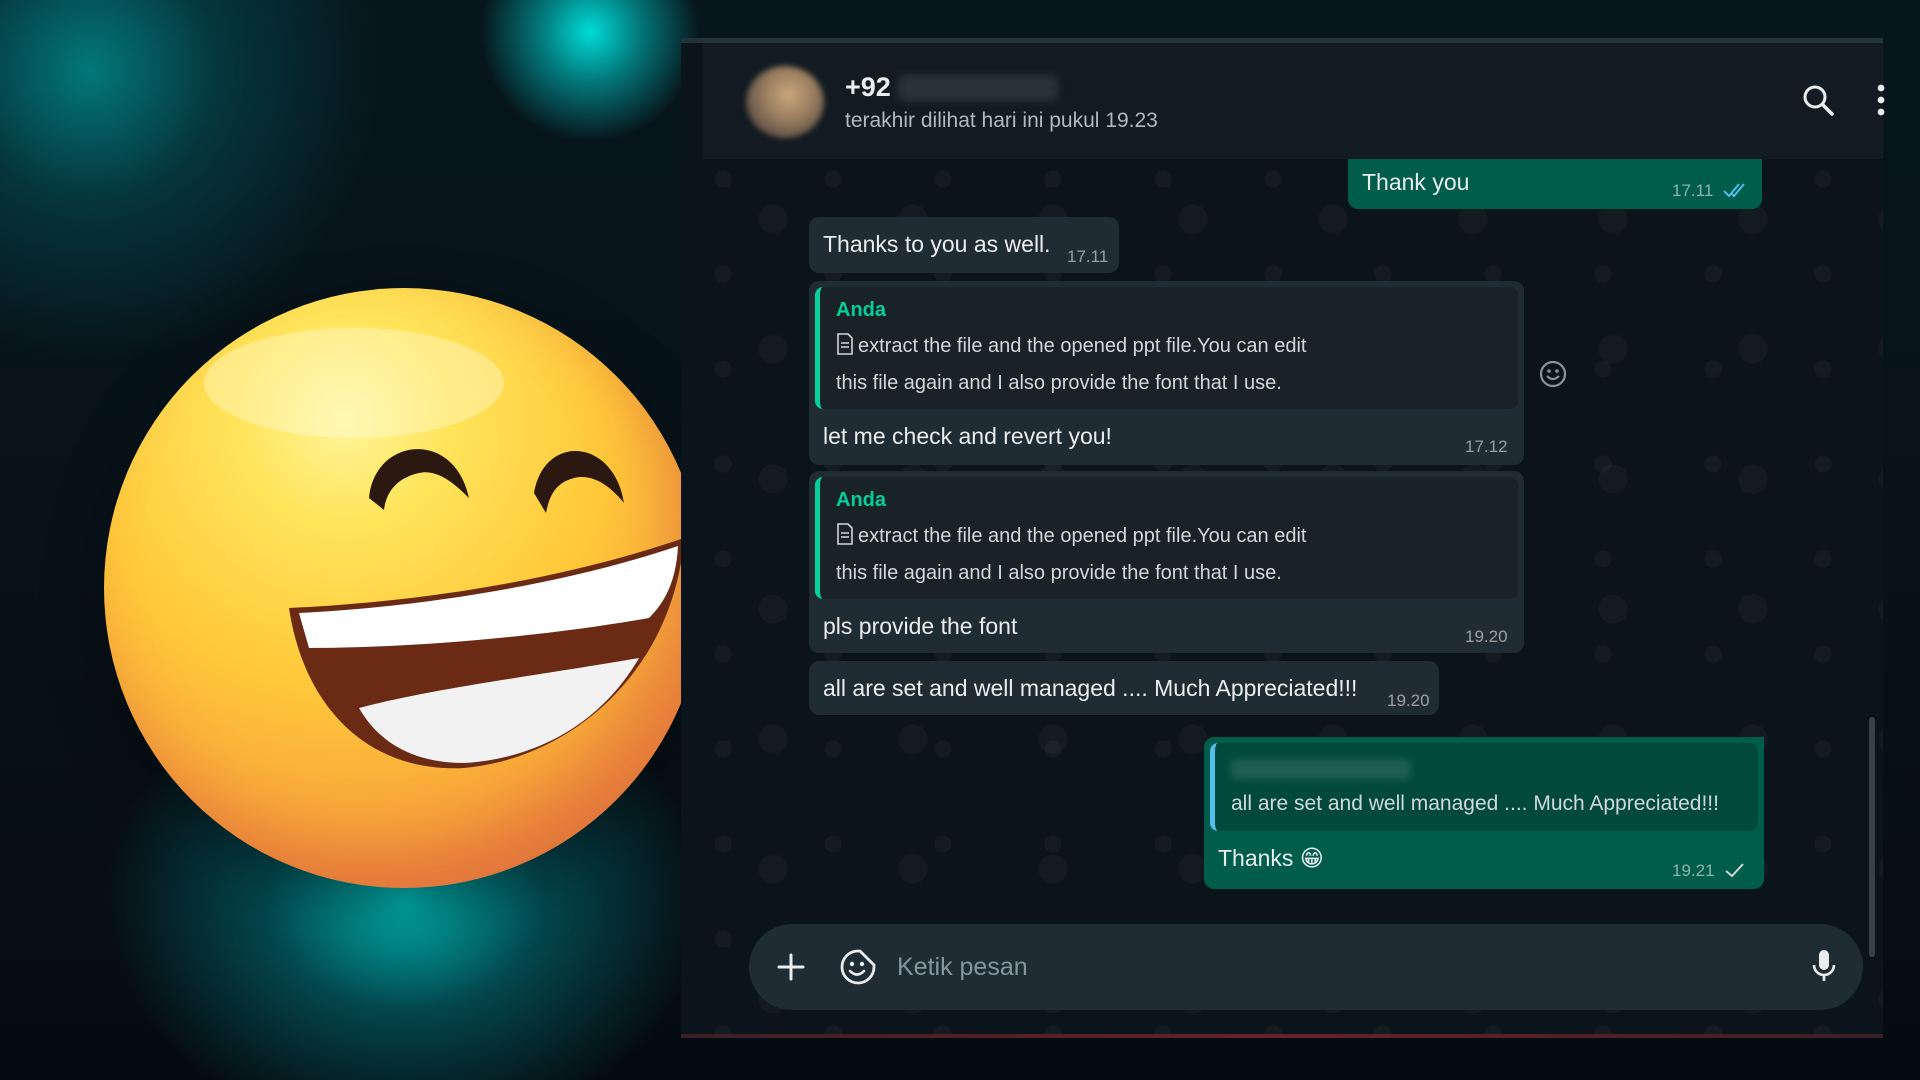  I want to click on message-bubble-incoming: Thanks to you as well. 17.11, so click(964, 245).